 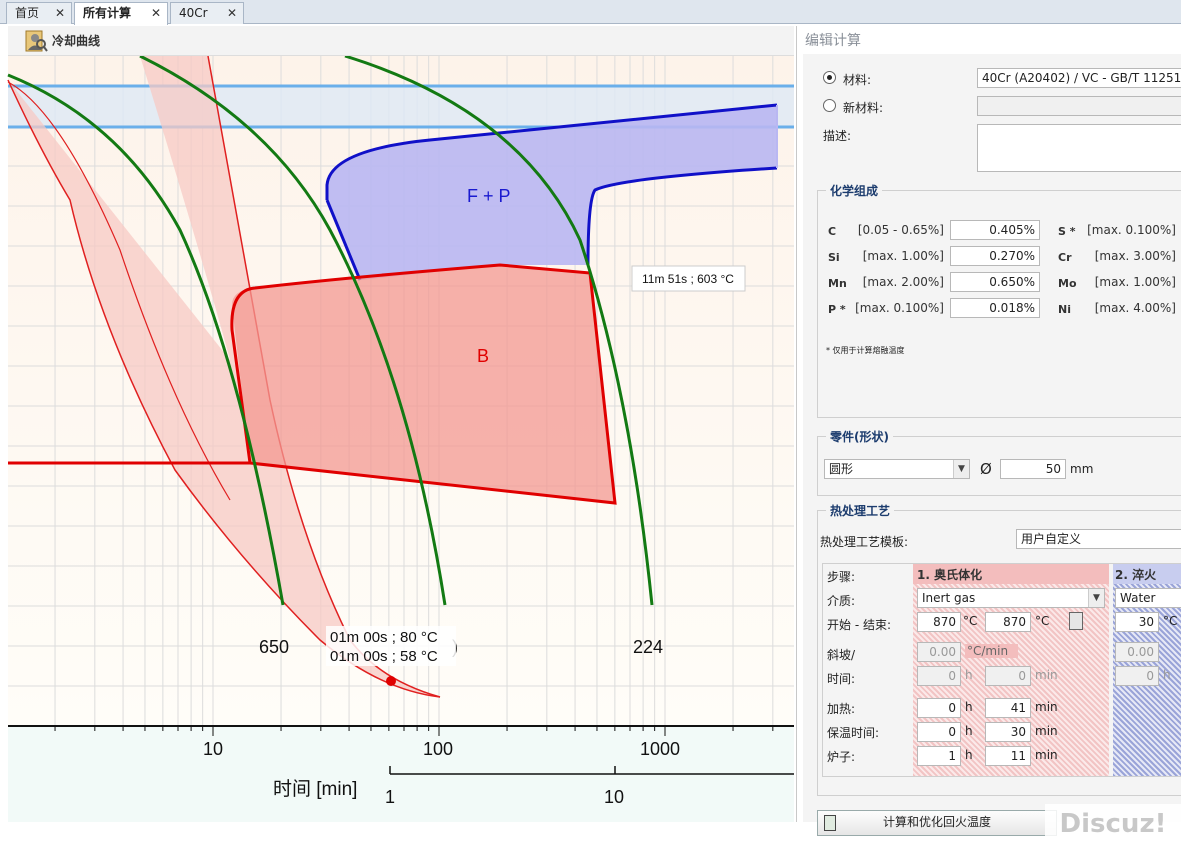 What do you see at coordinates (897, 469) in the screenshot?
I see `shape-select: 圆形 ▼` at bounding box center [897, 469].